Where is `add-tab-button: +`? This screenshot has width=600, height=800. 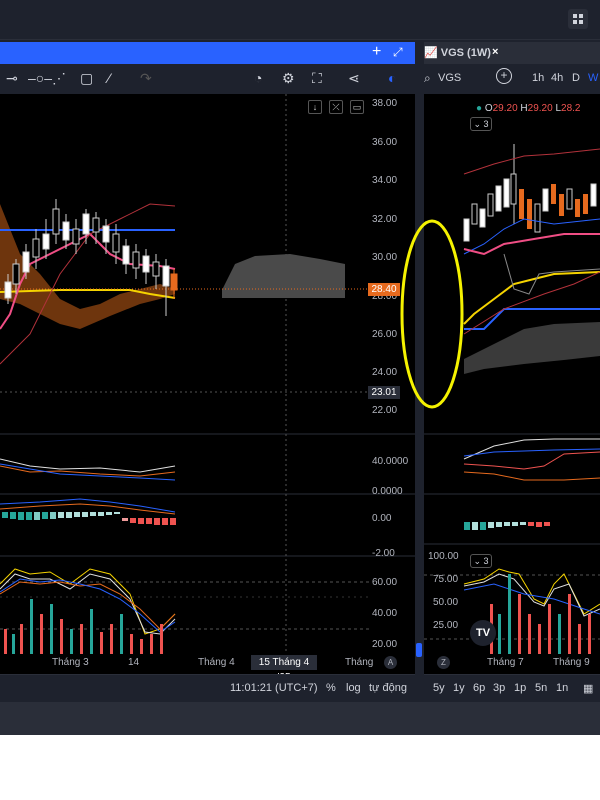 add-tab-button: + is located at coordinates (376, 52).